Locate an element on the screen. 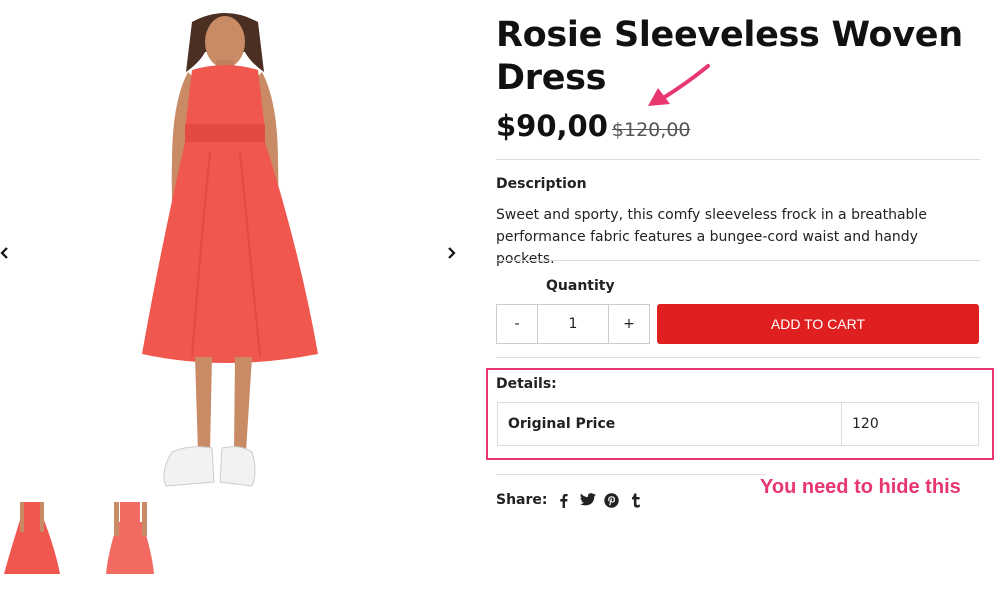 Image resolution: width=1000 pixels, height=597 pixels. product-main-image is located at coordinates (230, 250).